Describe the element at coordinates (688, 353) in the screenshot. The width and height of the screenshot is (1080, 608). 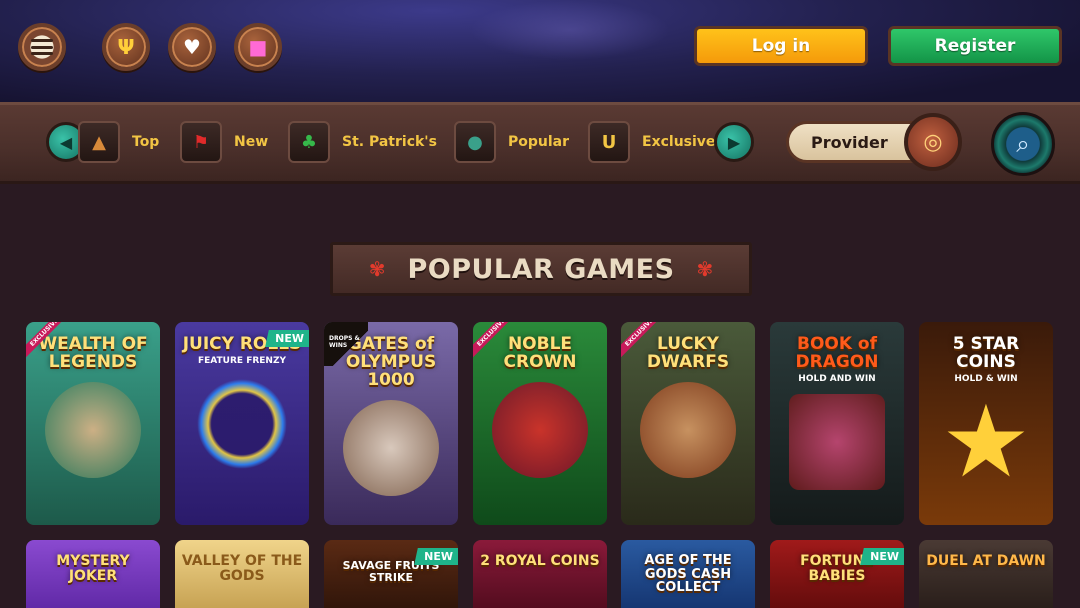
I see `game-title: LUCKY DWARFS` at that location.